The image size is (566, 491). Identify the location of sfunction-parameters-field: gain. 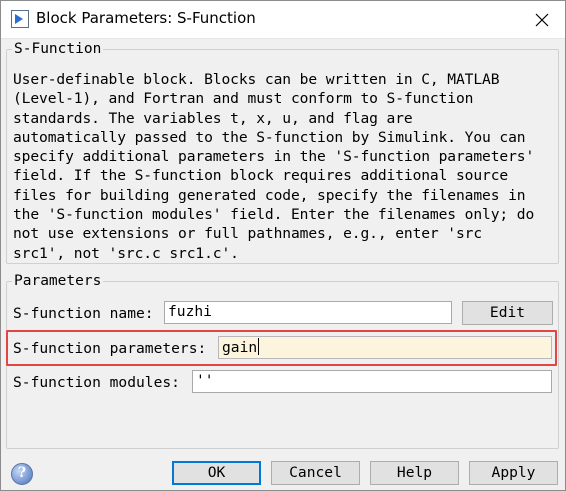
(385, 347).